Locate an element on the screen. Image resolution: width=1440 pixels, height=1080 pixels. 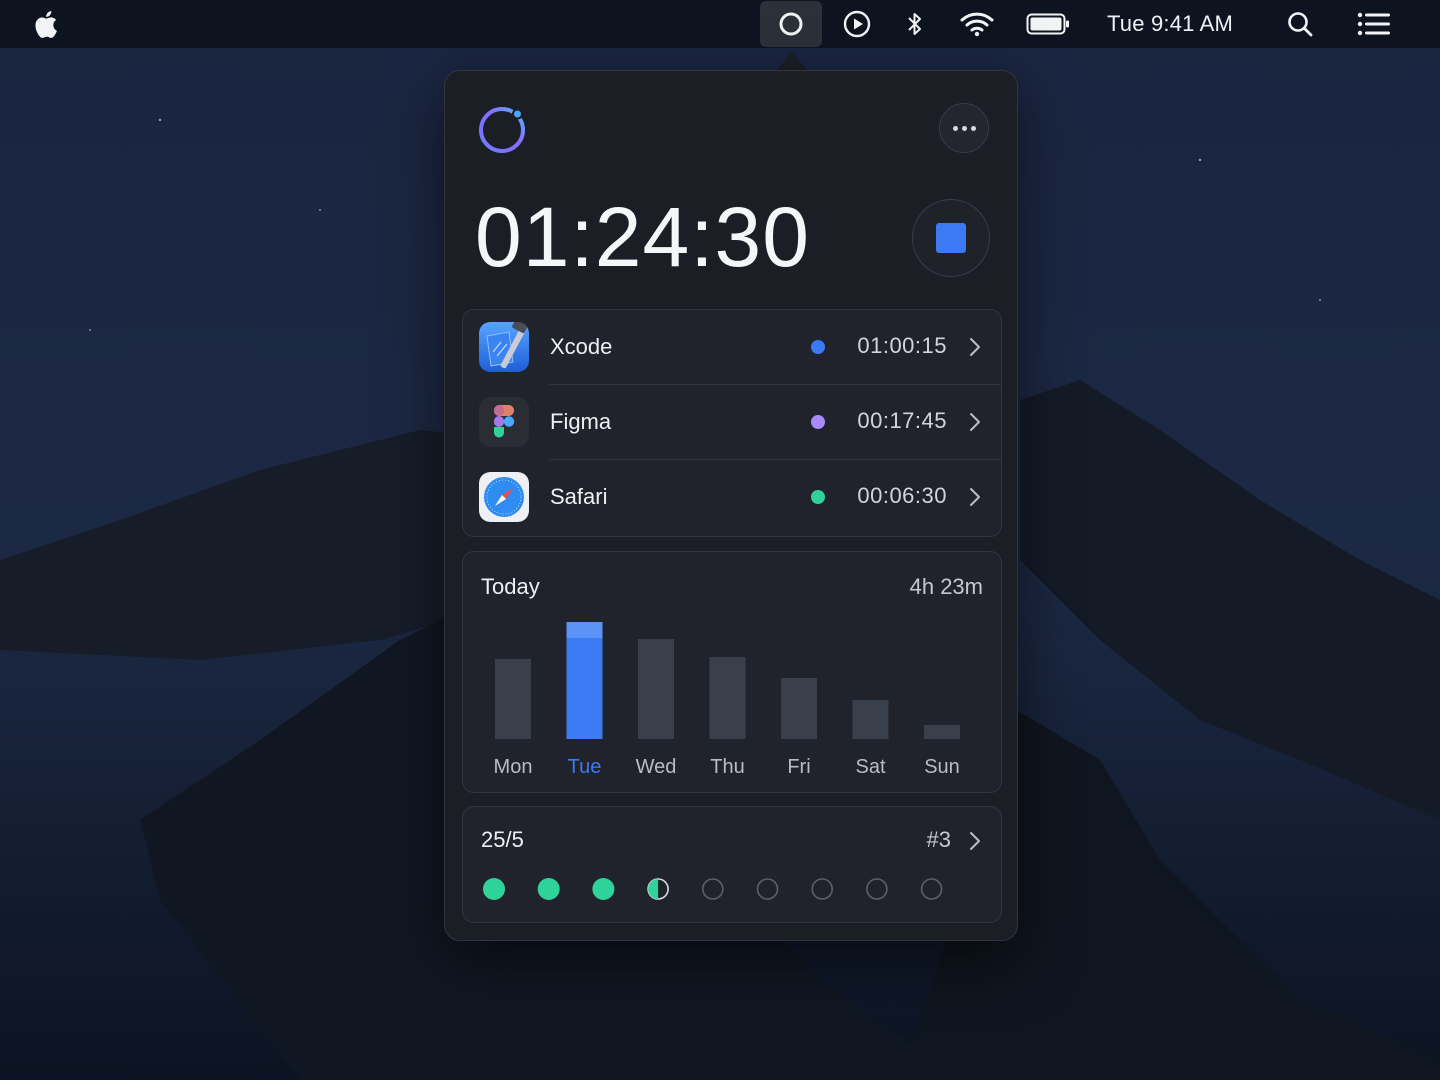
day-label-mon: Mon is located at coordinates (513, 767).